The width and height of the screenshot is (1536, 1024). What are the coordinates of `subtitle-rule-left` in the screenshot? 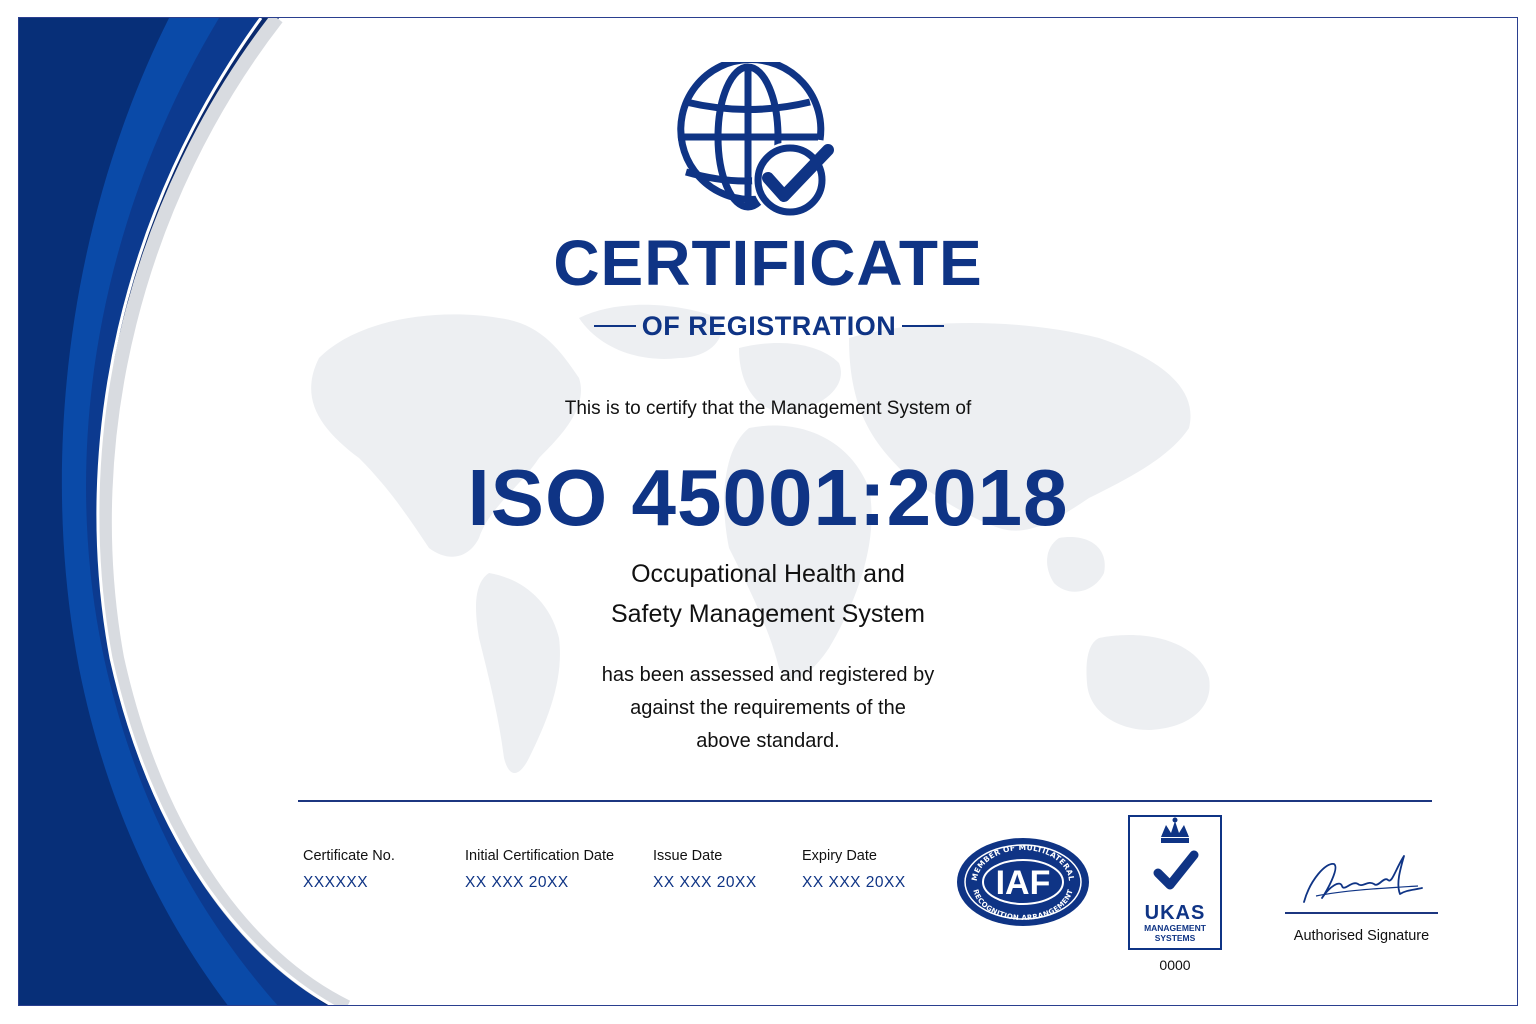 It's located at (615, 326).